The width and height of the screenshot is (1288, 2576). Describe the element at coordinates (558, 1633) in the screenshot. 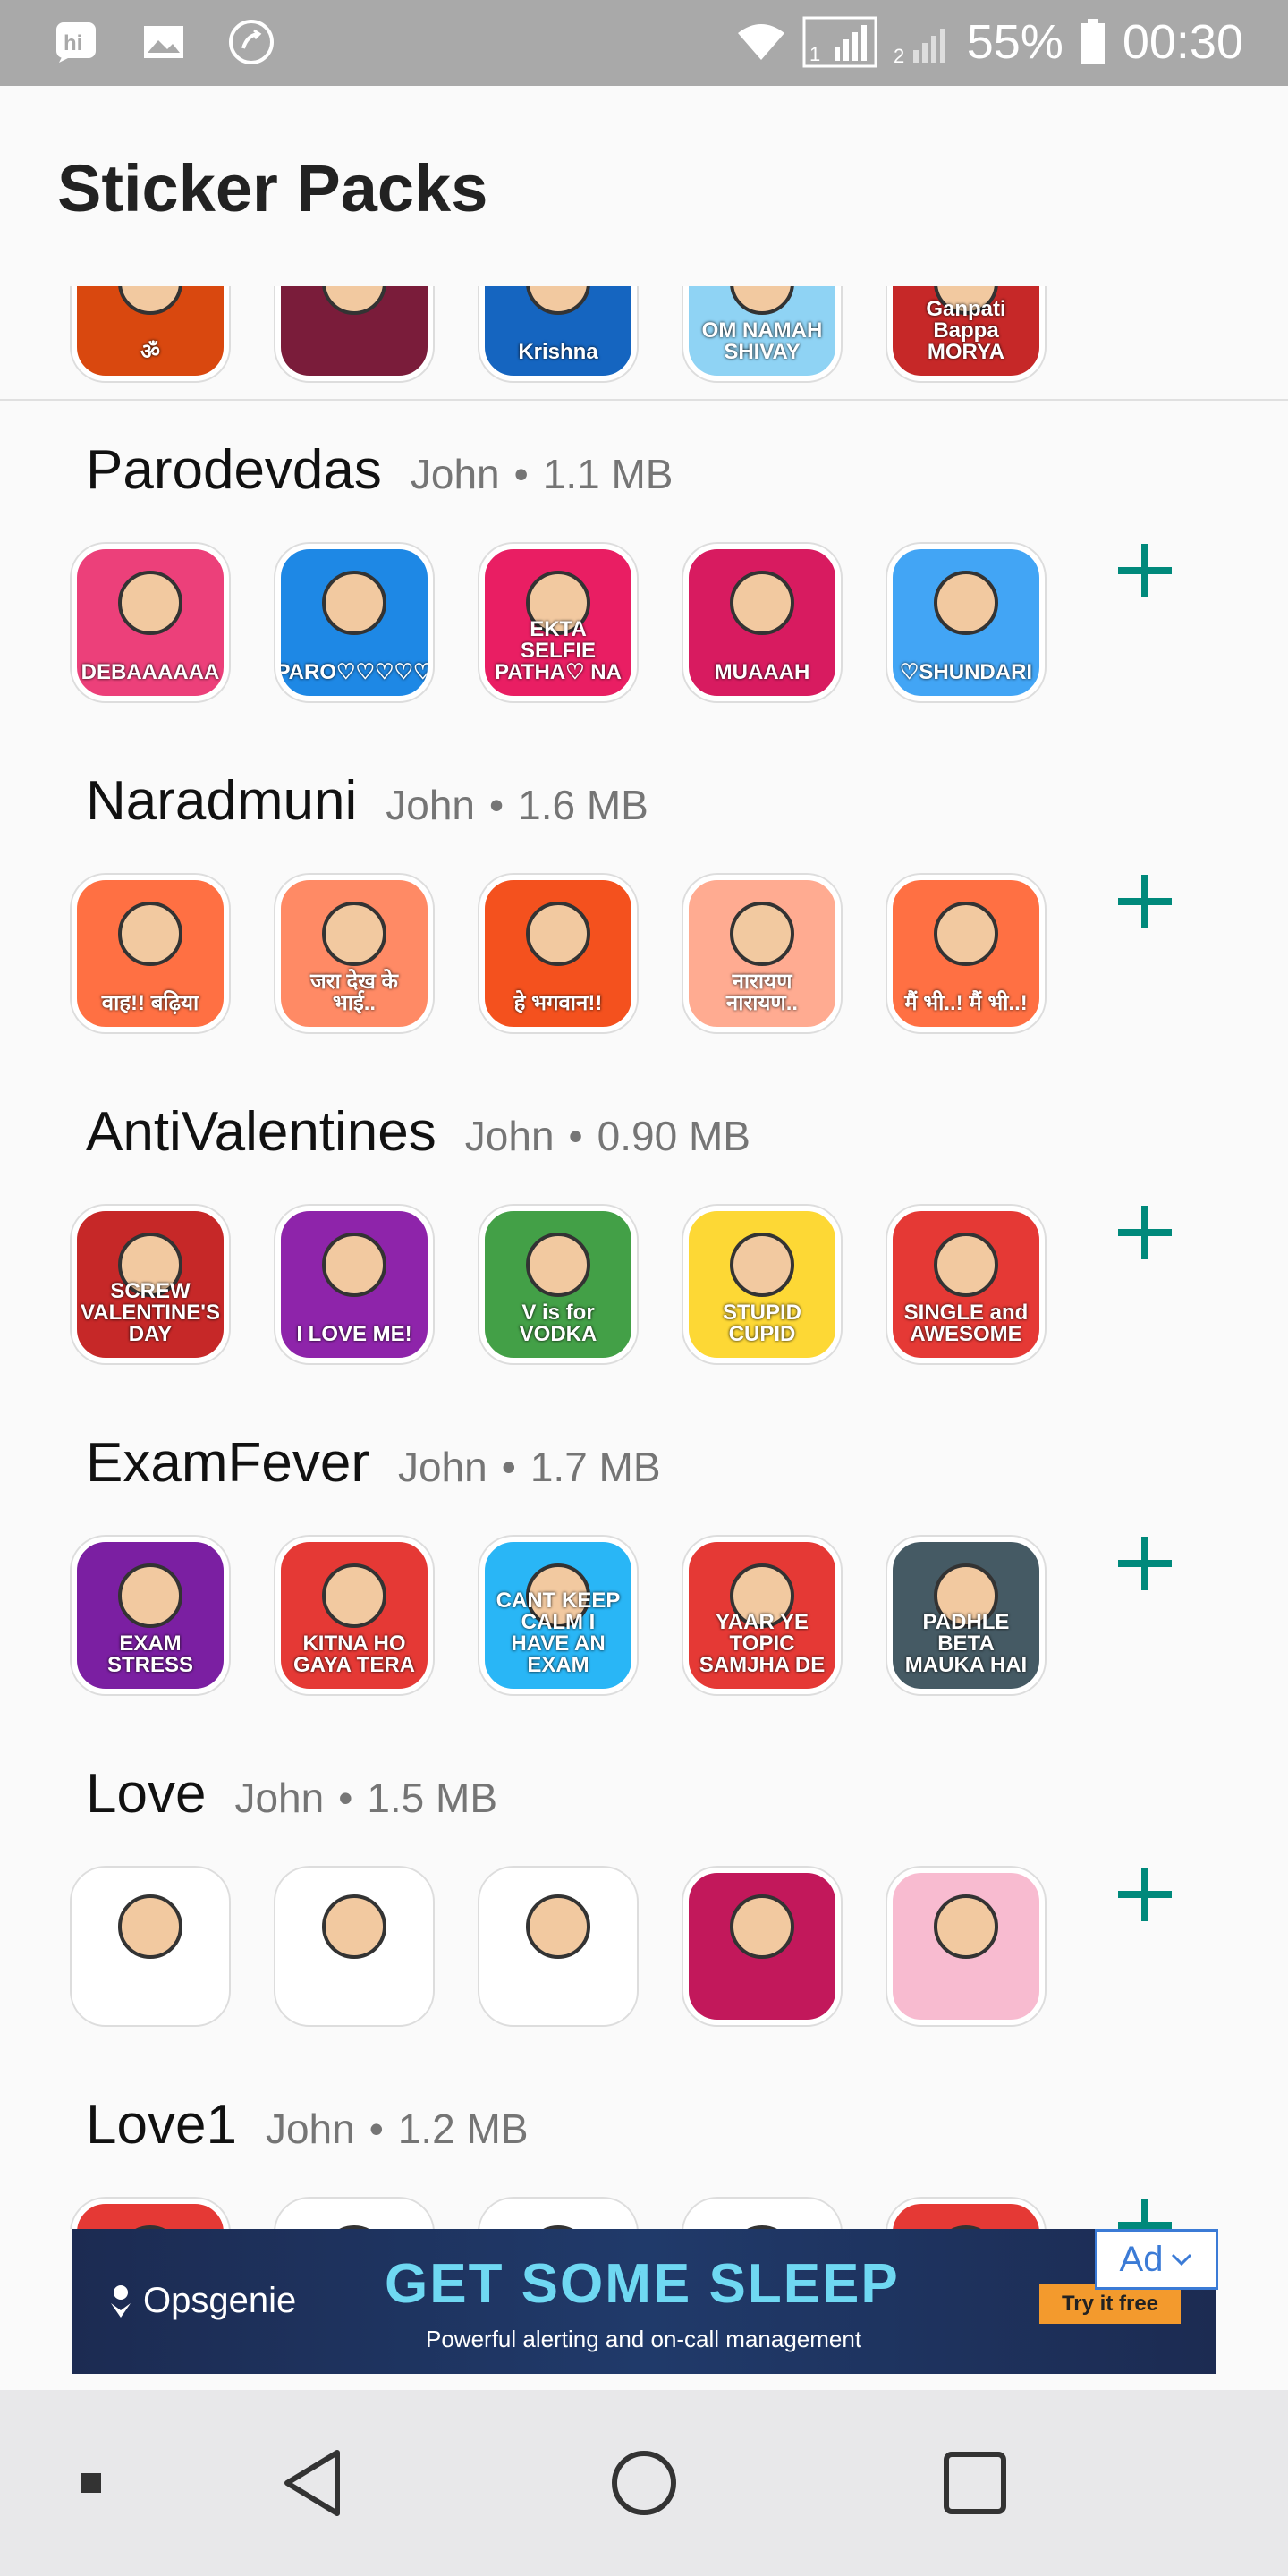

I see `sticker-caption: CANT KEEP CALM I HAVE AN EXAM` at that location.